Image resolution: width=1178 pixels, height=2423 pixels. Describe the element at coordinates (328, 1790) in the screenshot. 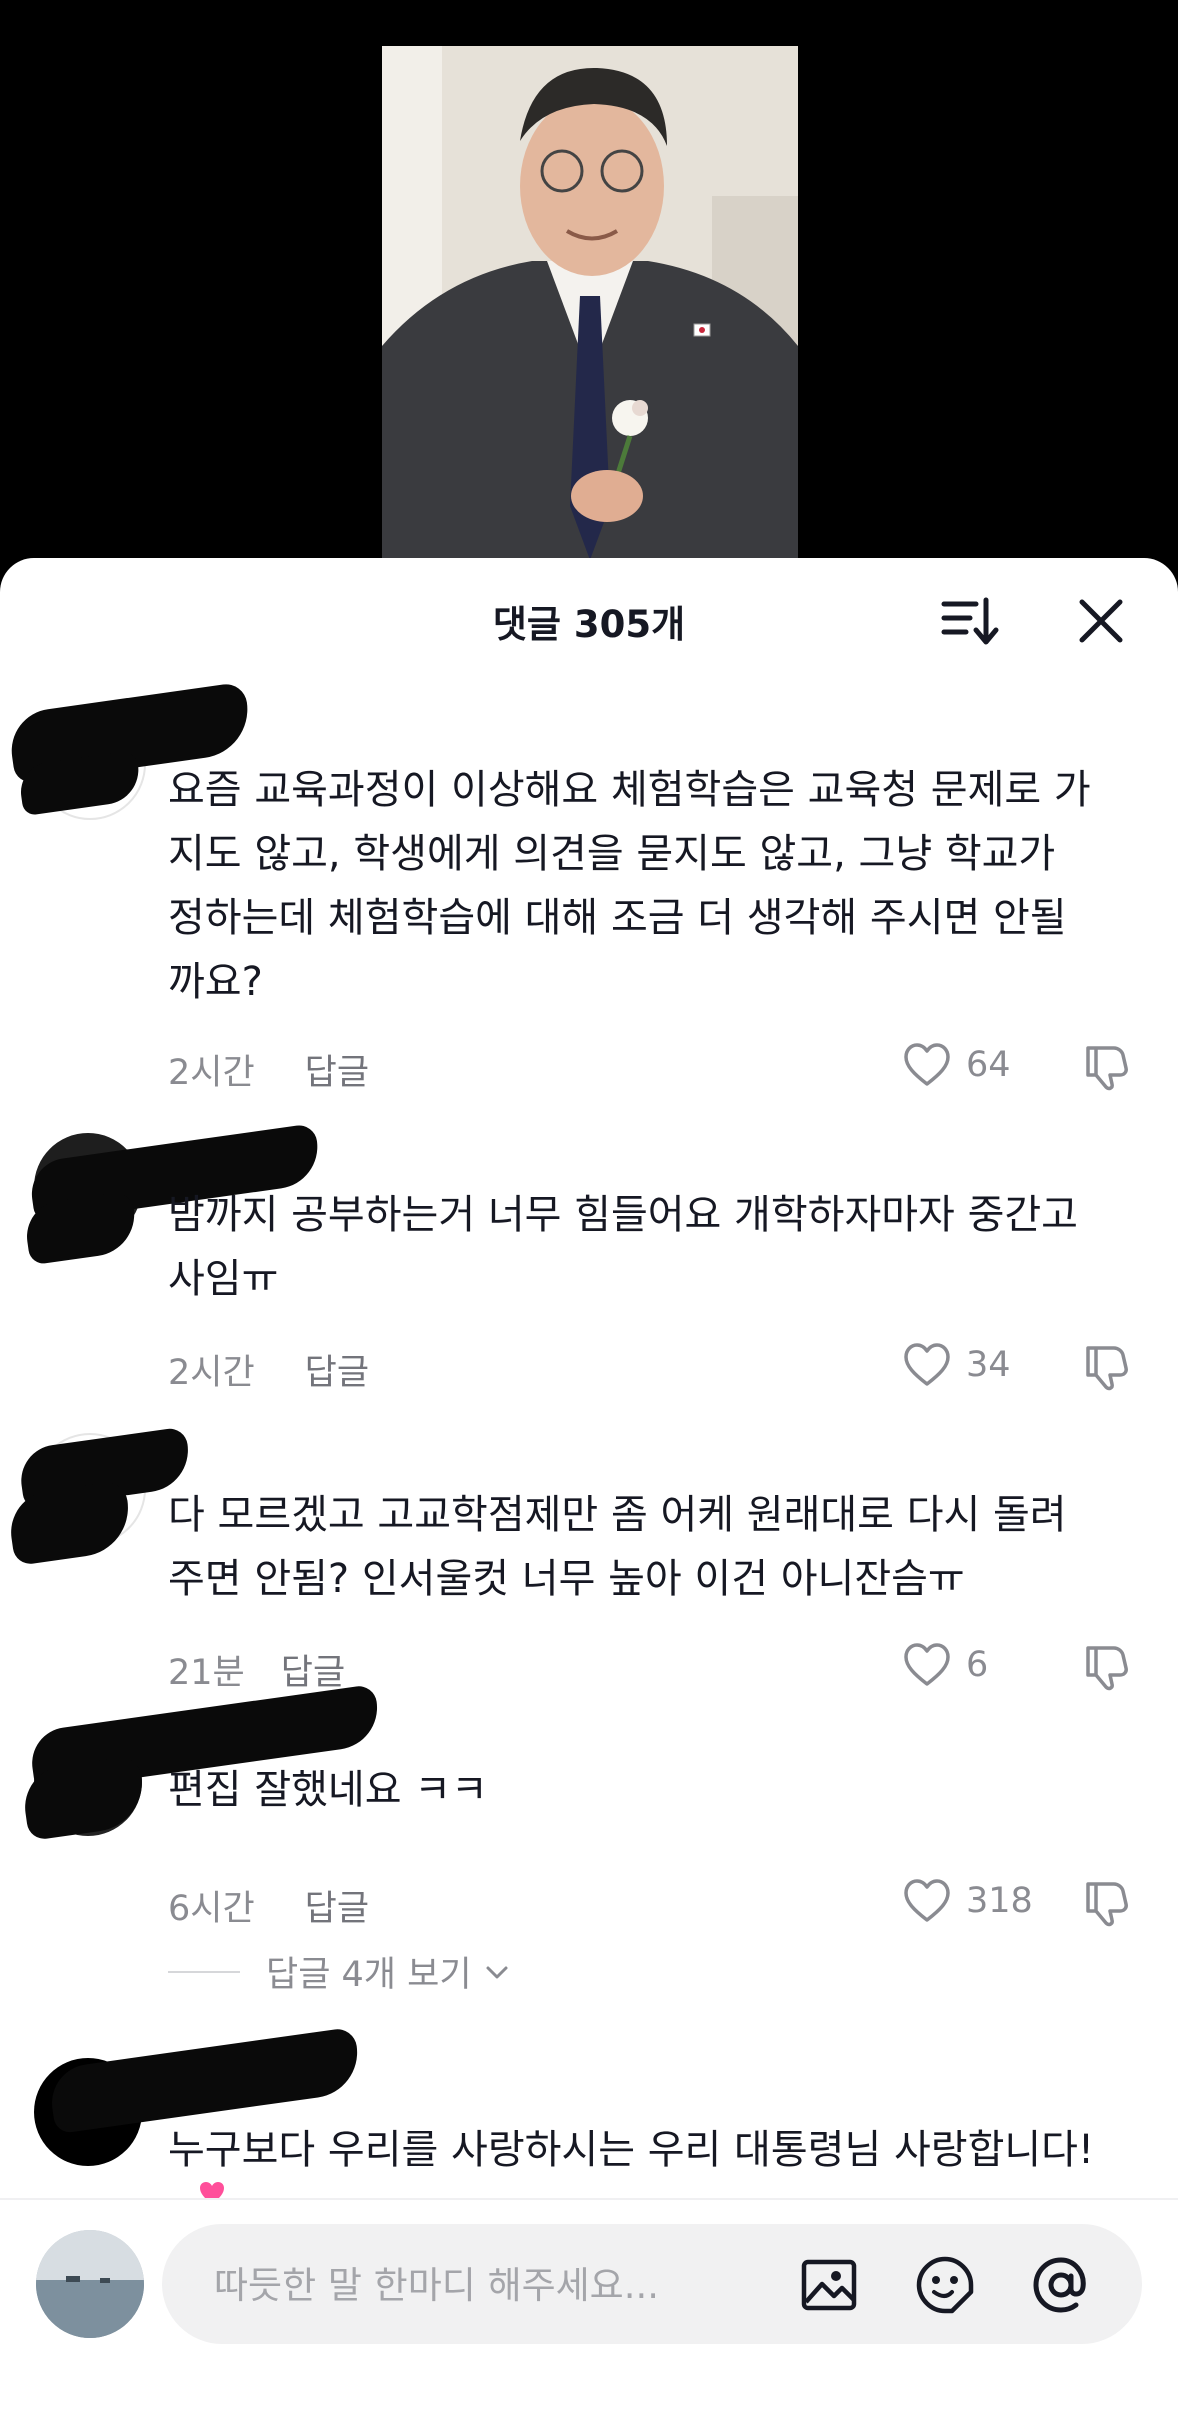

I see `comment-text: 편집 잘했네요 ㅋㅋ` at that location.